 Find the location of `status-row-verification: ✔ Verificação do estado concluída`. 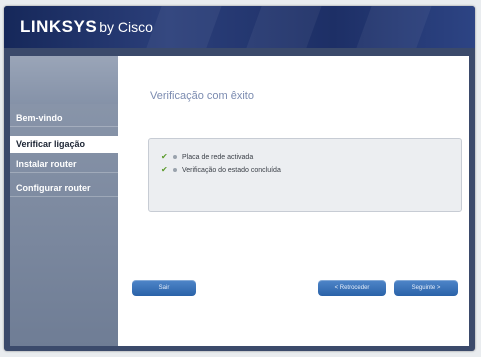

status-row-verification: ✔ Verificação do estado concluída is located at coordinates (221, 169).